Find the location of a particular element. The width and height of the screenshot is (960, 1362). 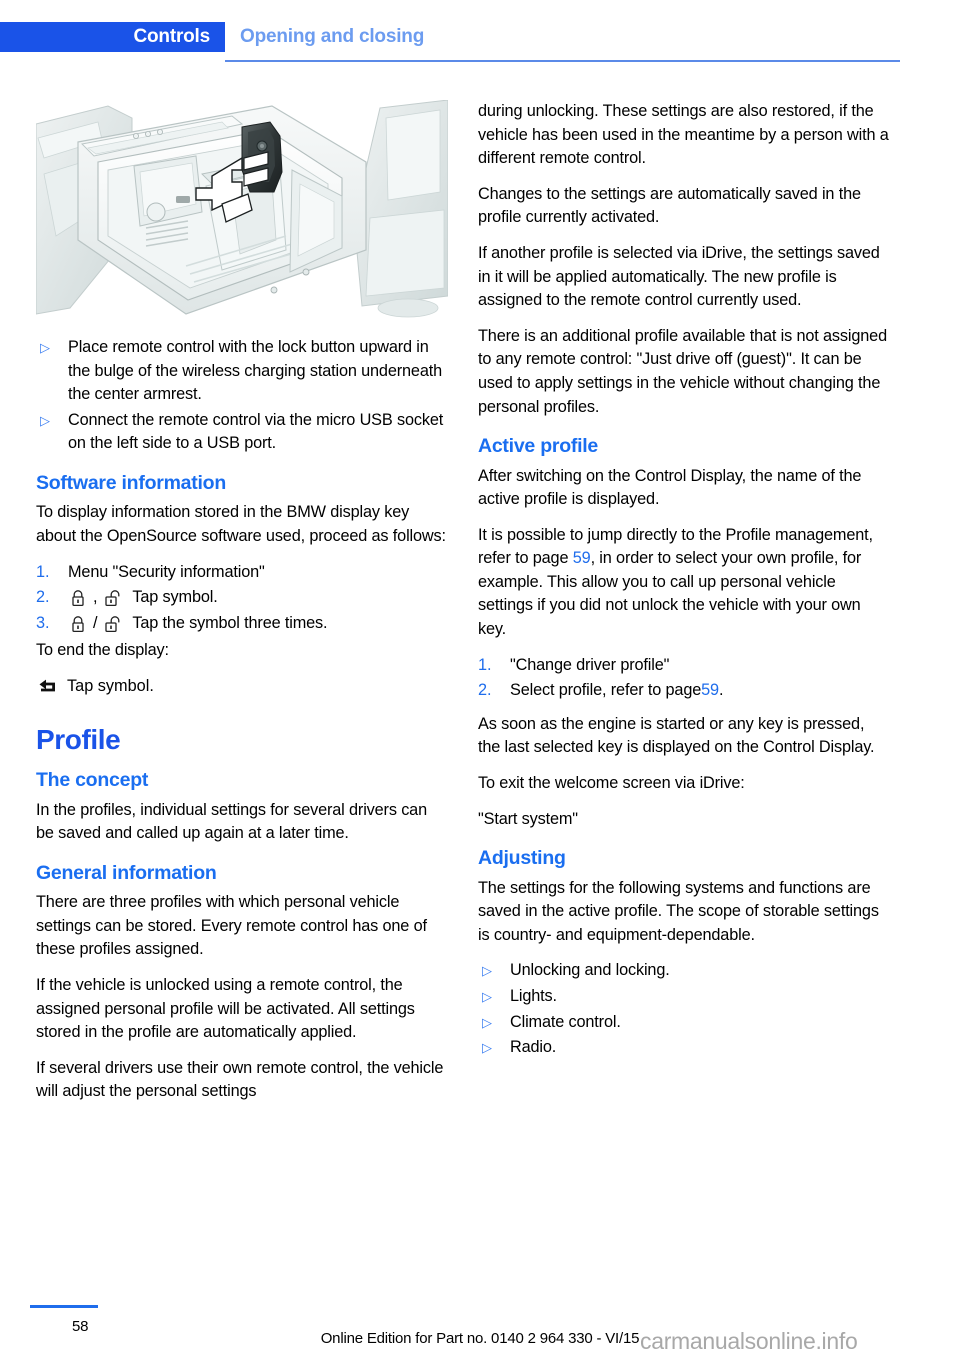

header-divider is located at coordinates (562, 61).